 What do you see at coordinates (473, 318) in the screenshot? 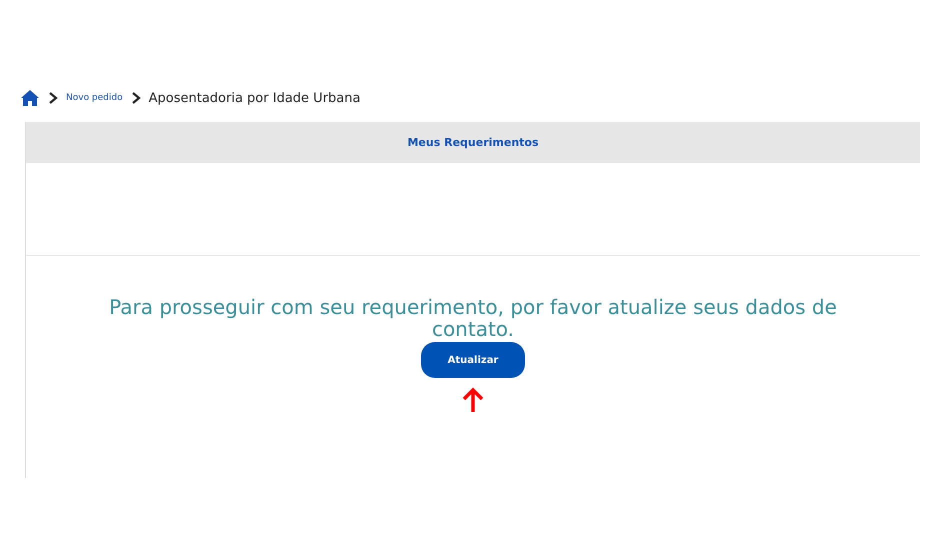
I see `message-text: Para prosseguir com seu requerimento, por favor atualize seus dados de contato.` at bounding box center [473, 318].